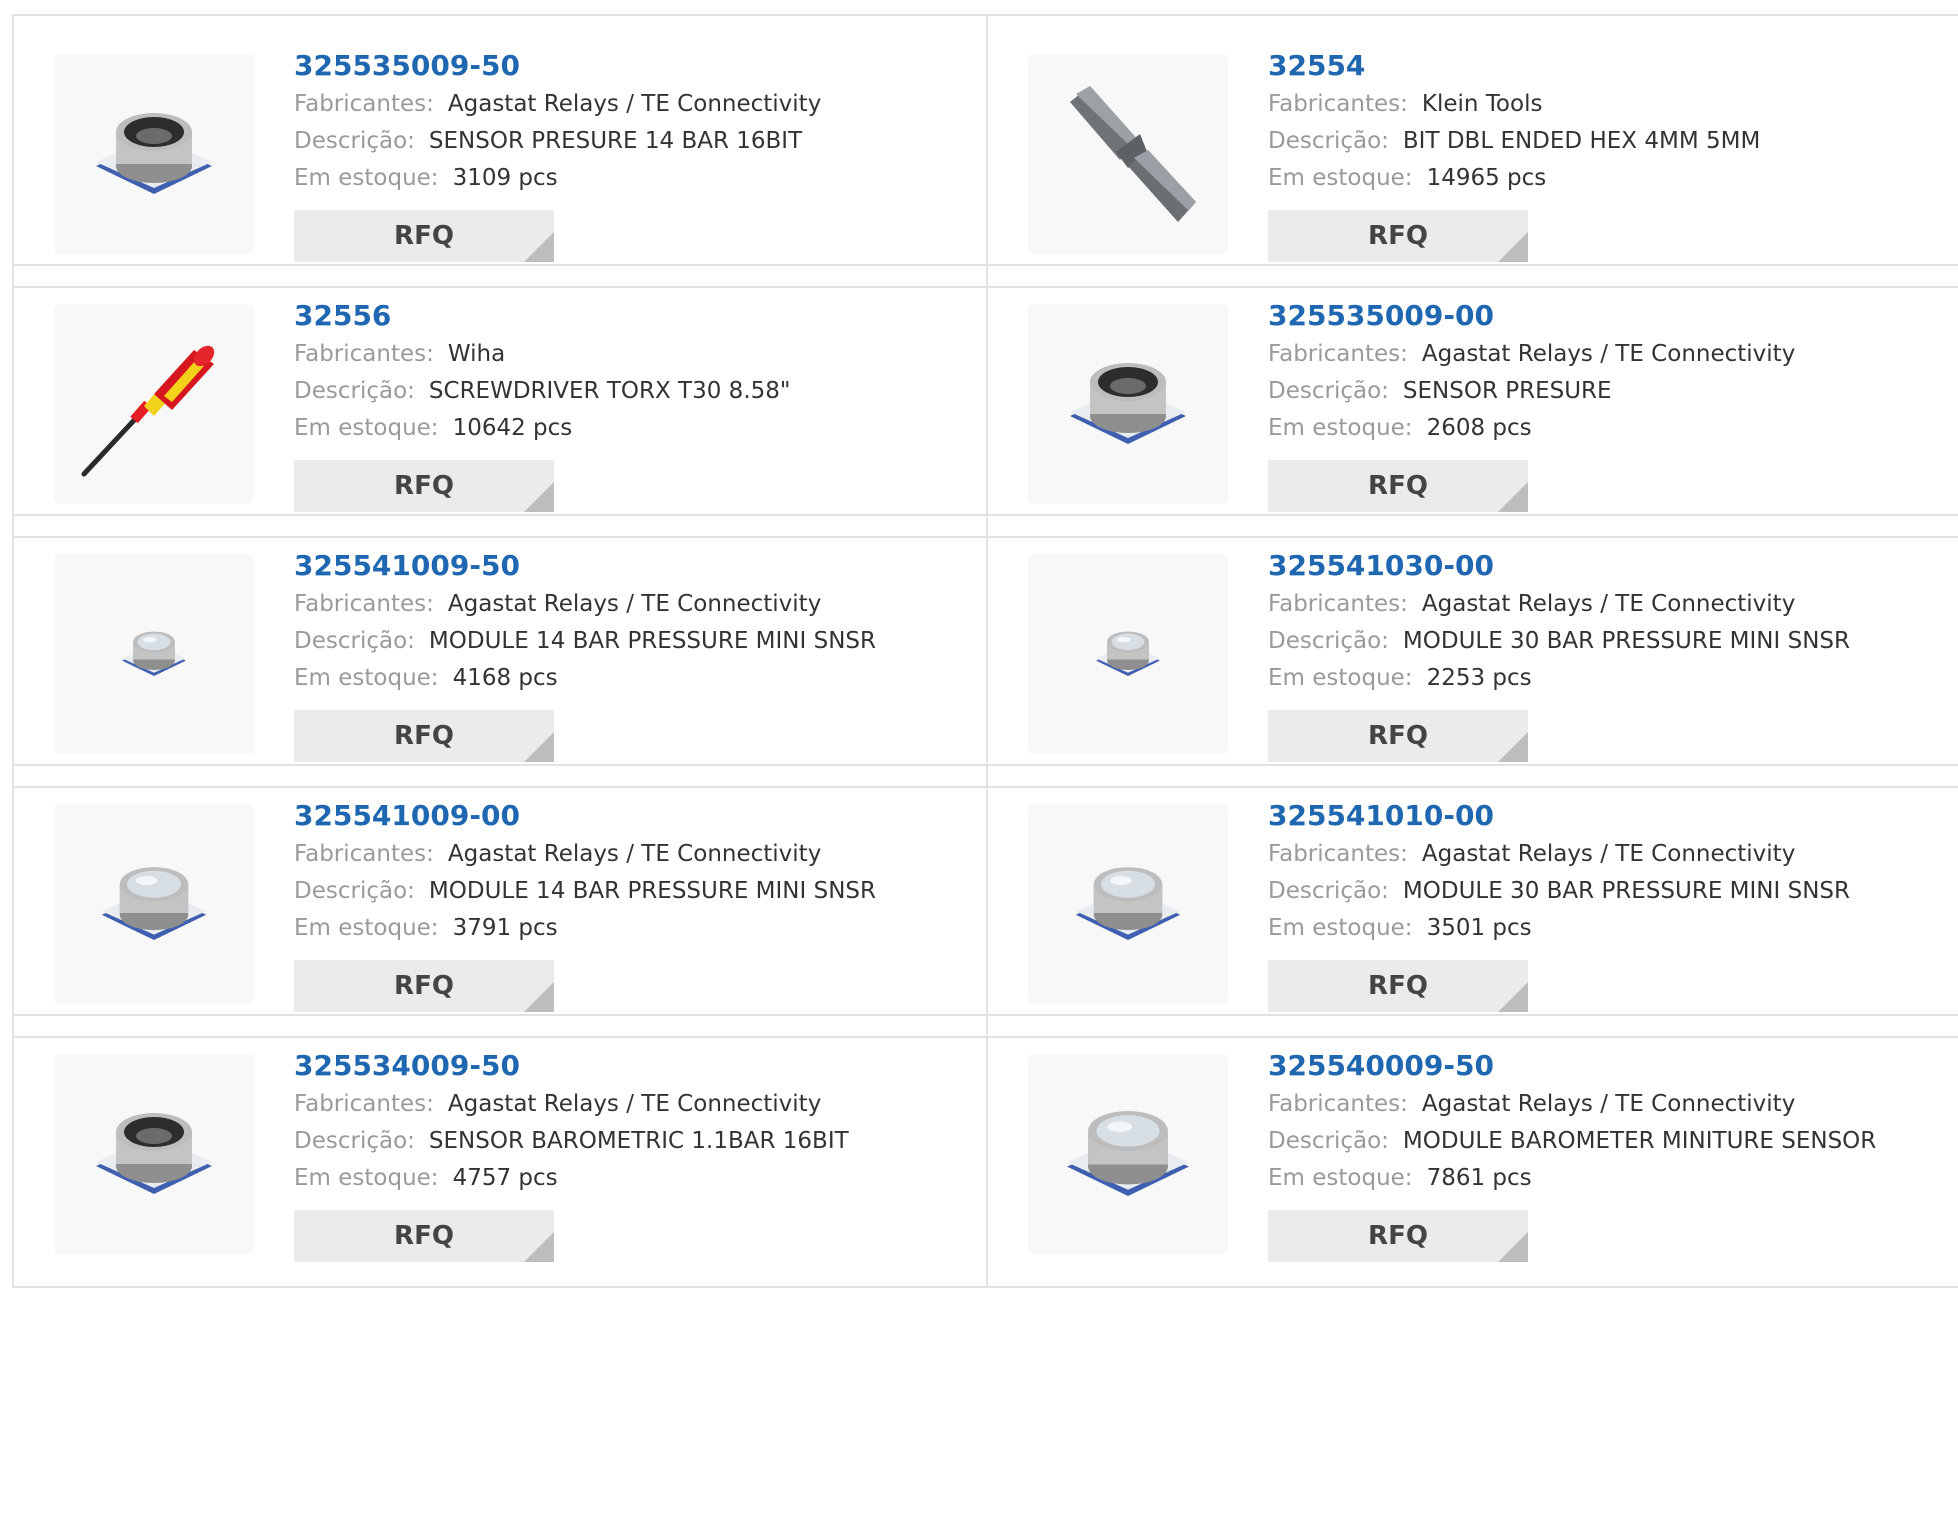 The image size is (1958, 1524). Describe the element at coordinates (585, 816) in the screenshot. I see `part-number-link: 325541009-00` at that location.